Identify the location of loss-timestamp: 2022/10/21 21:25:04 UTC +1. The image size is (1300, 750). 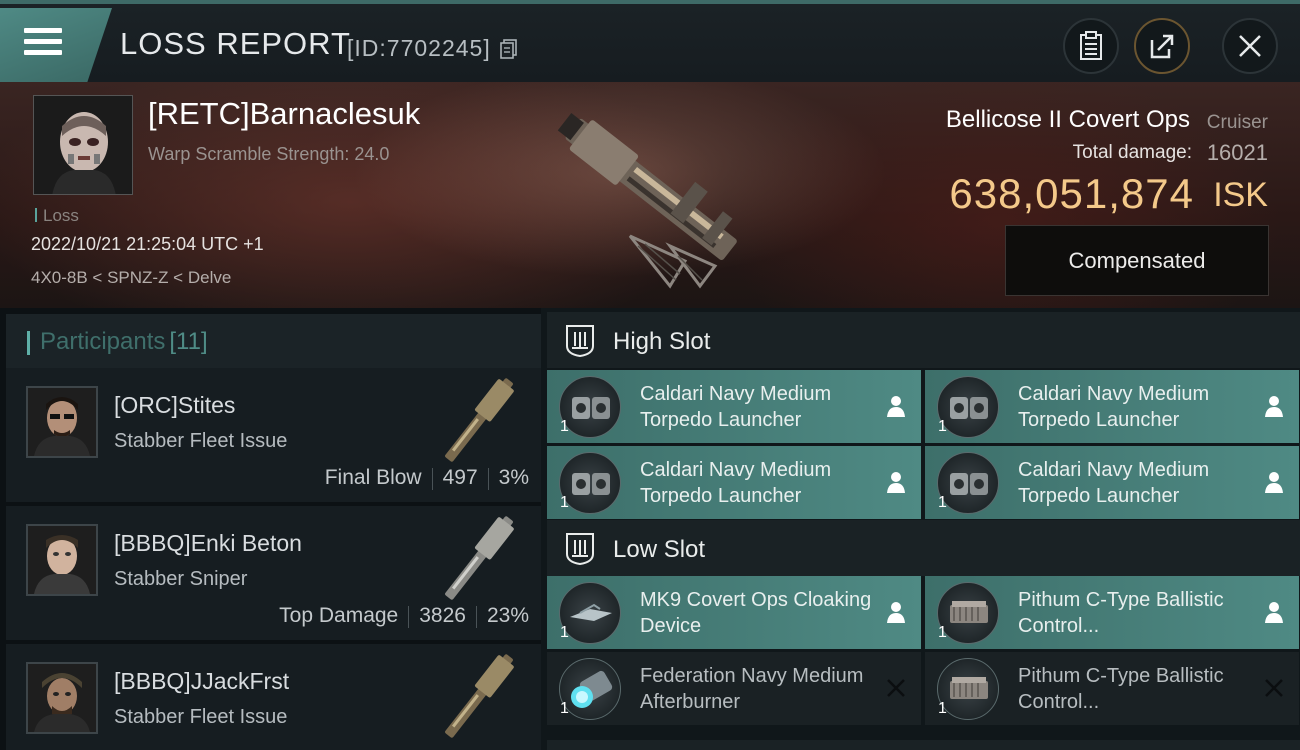
(147, 244).